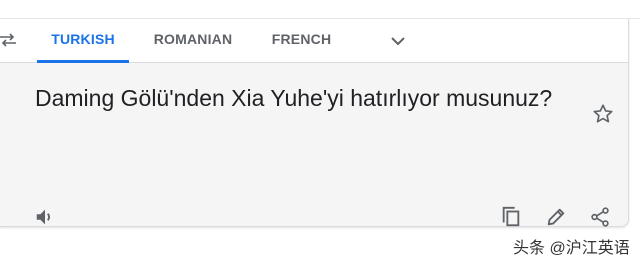 The height and width of the screenshot is (261, 640). What do you see at coordinates (83, 41) in the screenshot?
I see `tab-turkish: TURKISH` at bounding box center [83, 41].